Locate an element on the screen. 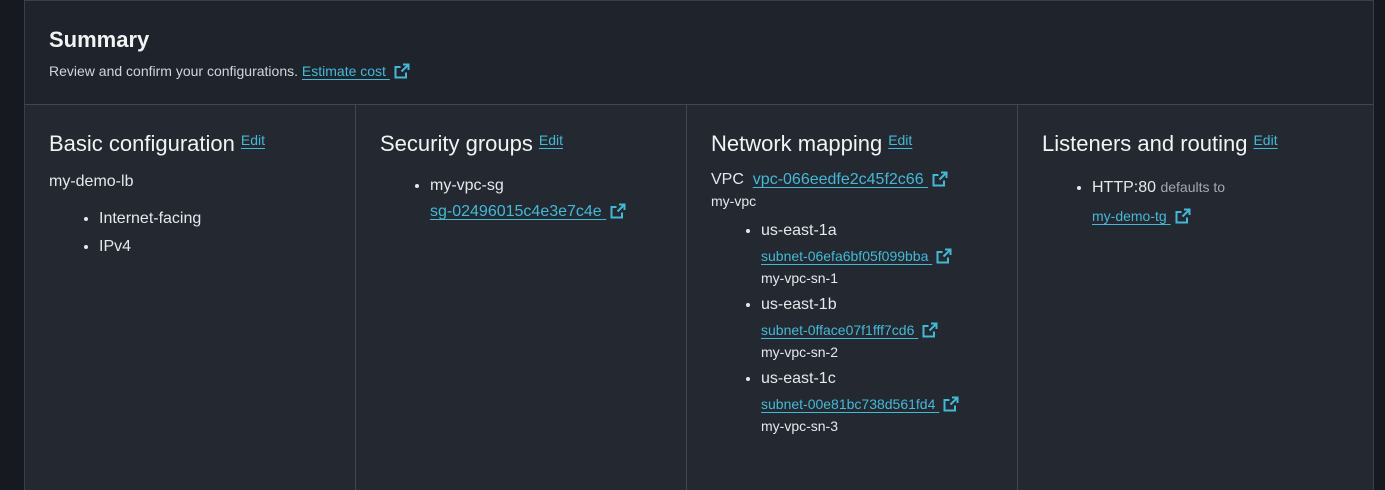  target-group-link: my-demo-tg is located at coordinates (1141, 216).